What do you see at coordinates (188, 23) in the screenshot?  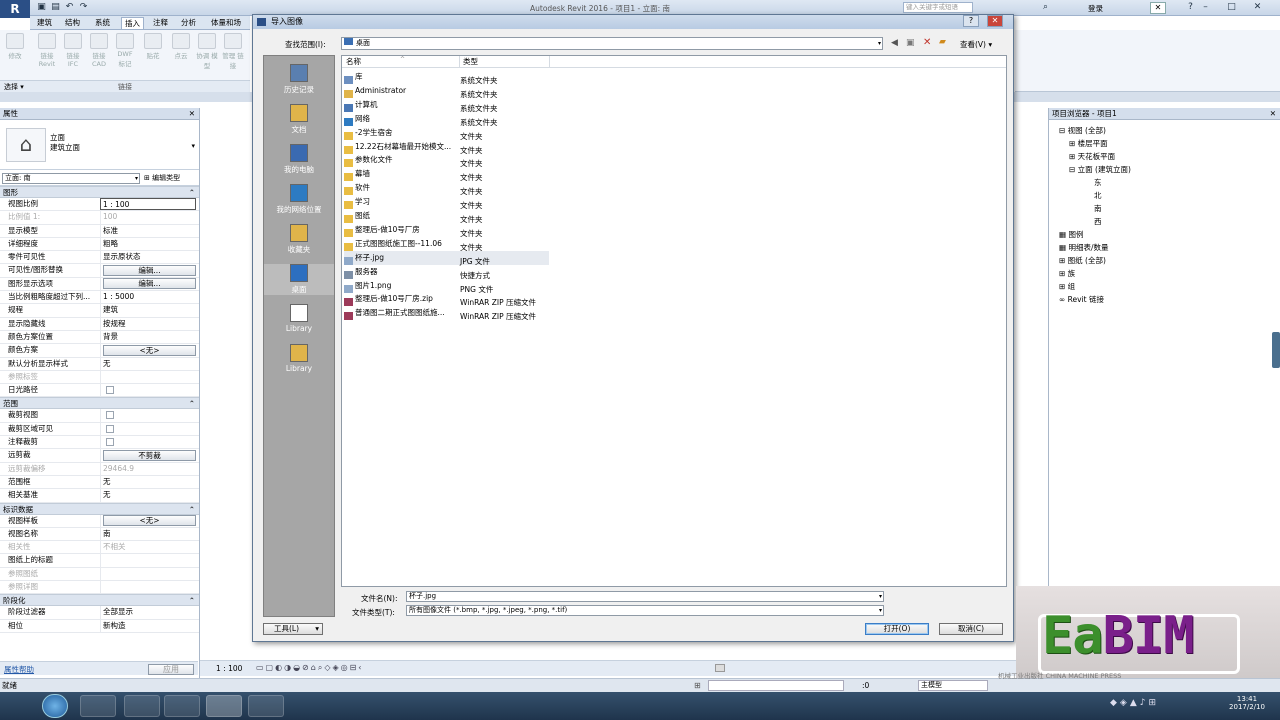 I see `tab-analyze: 分析` at bounding box center [188, 23].